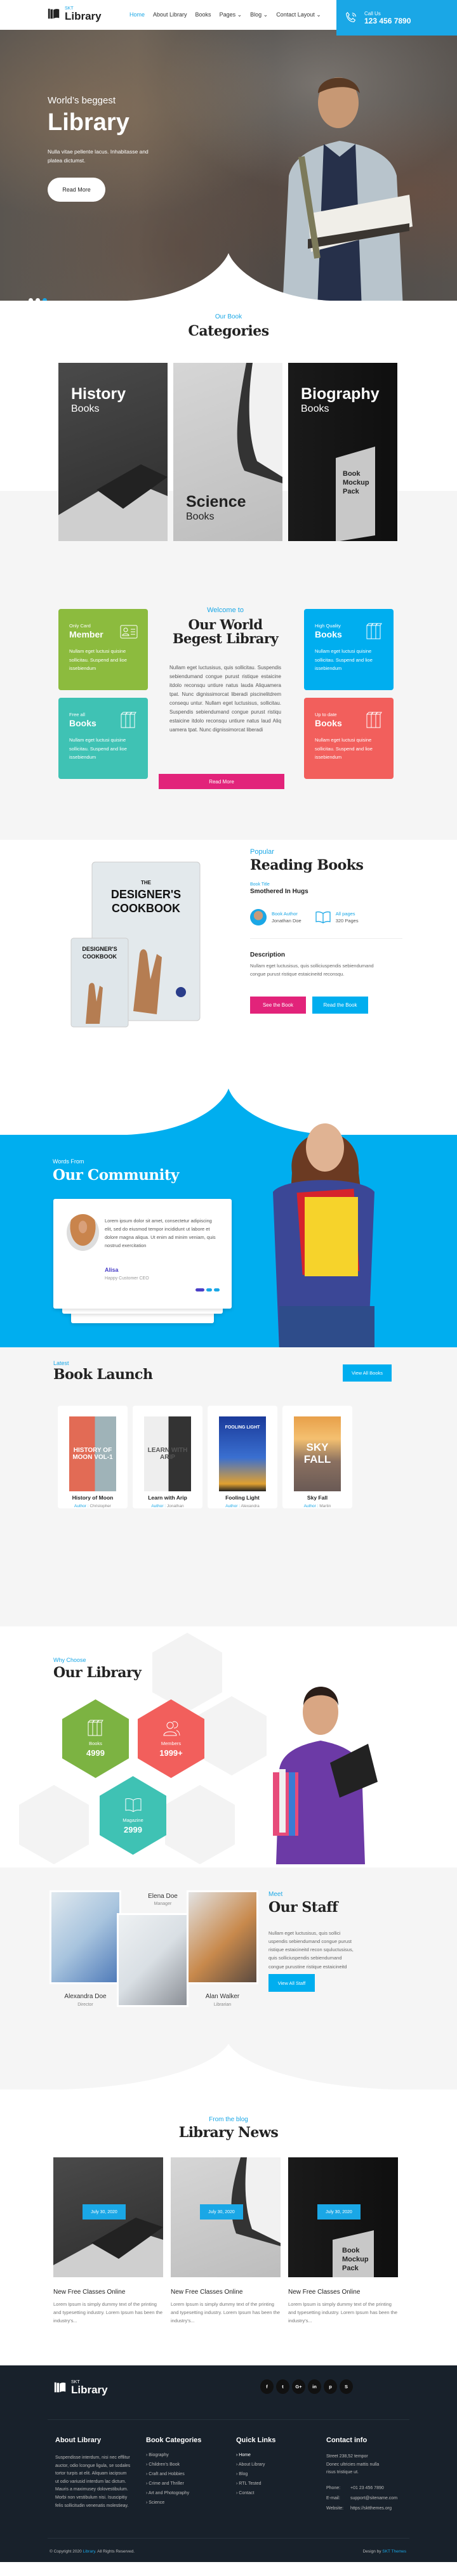 The width and height of the screenshot is (457, 2576). What do you see at coordinates (203, 15) in the screenshot?
I see `nav-books: Books` at bounding box center [203, 15].